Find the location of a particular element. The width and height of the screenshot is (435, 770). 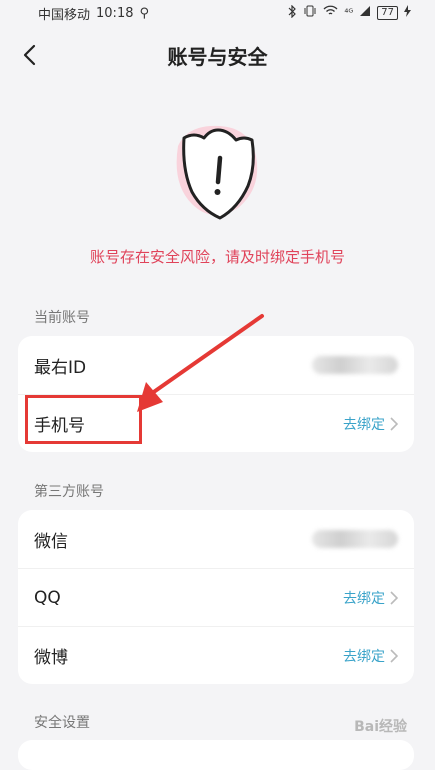

status-right: ⁴ᴳ 77 is located at coordinates (349, 13).